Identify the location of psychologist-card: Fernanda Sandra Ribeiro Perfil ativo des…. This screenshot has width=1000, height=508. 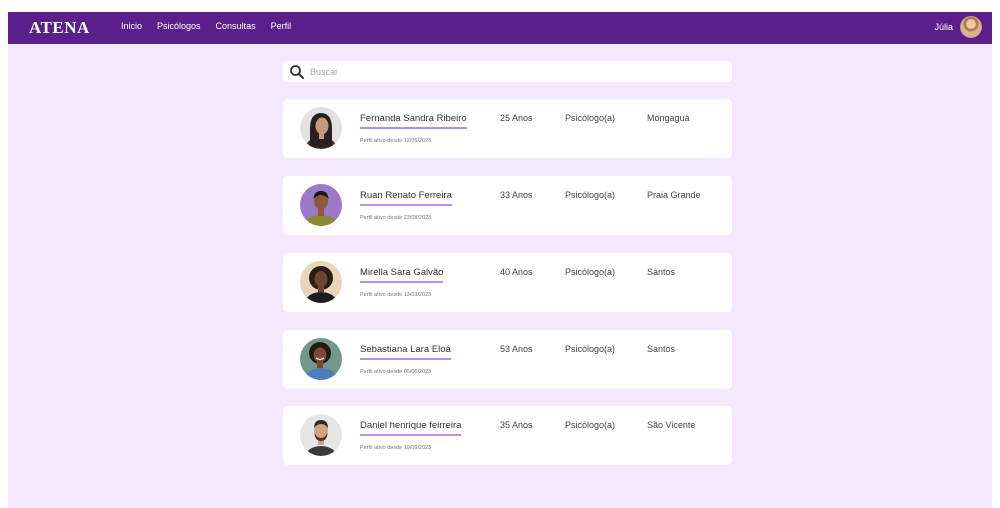
(507, 128).